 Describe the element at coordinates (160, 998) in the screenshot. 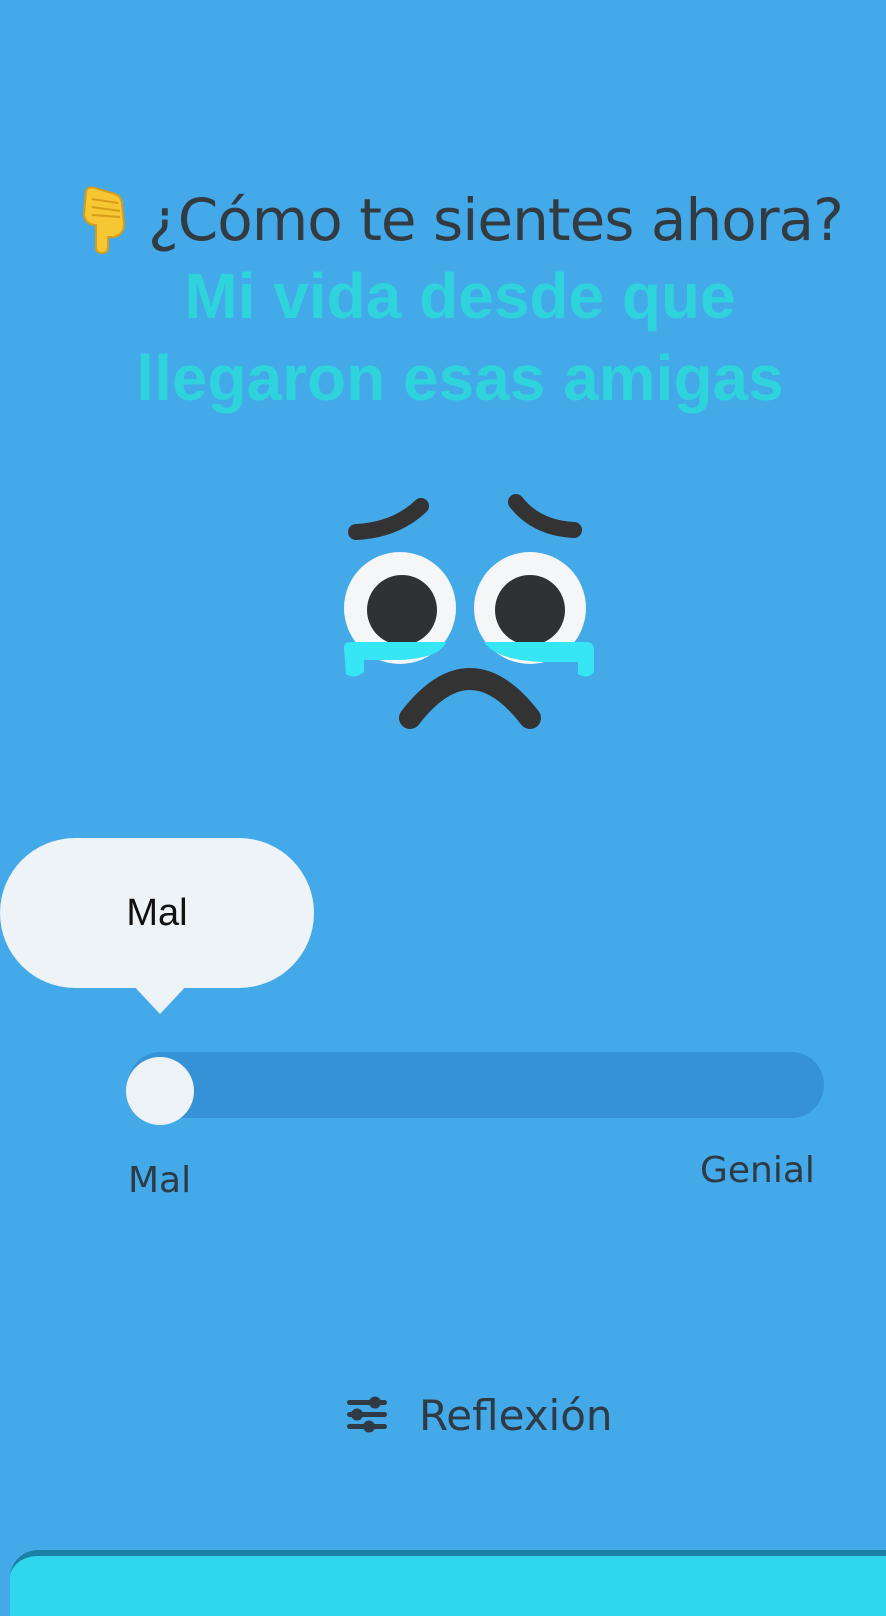

I see `mood-tooltip-pointer` at that location.